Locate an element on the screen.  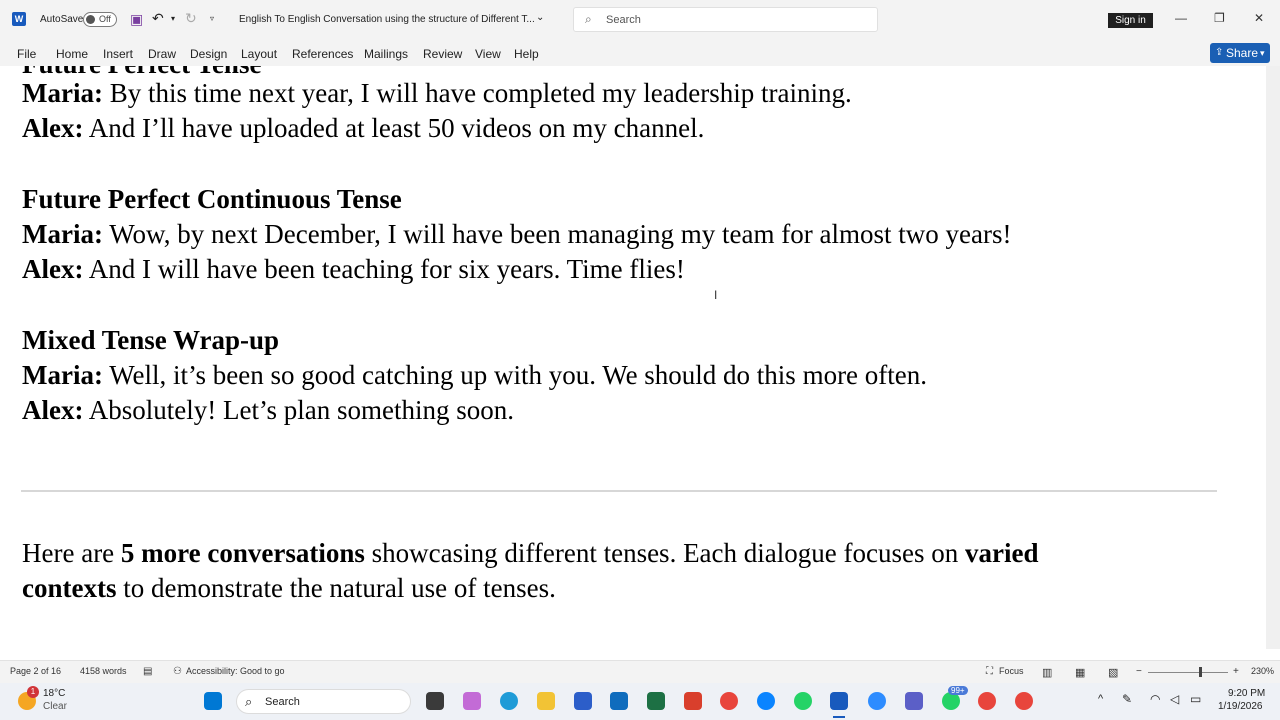
whatsapp-badge: 99+ is located at coordinates (958, 690).